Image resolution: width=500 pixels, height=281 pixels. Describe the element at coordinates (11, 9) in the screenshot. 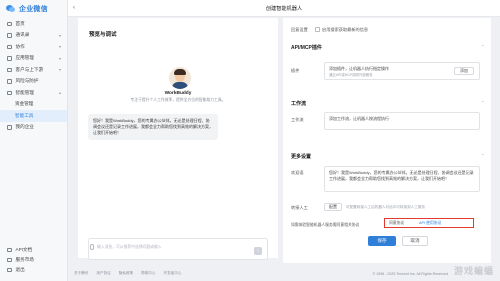

I see `wecom-logo-icon` at that location.